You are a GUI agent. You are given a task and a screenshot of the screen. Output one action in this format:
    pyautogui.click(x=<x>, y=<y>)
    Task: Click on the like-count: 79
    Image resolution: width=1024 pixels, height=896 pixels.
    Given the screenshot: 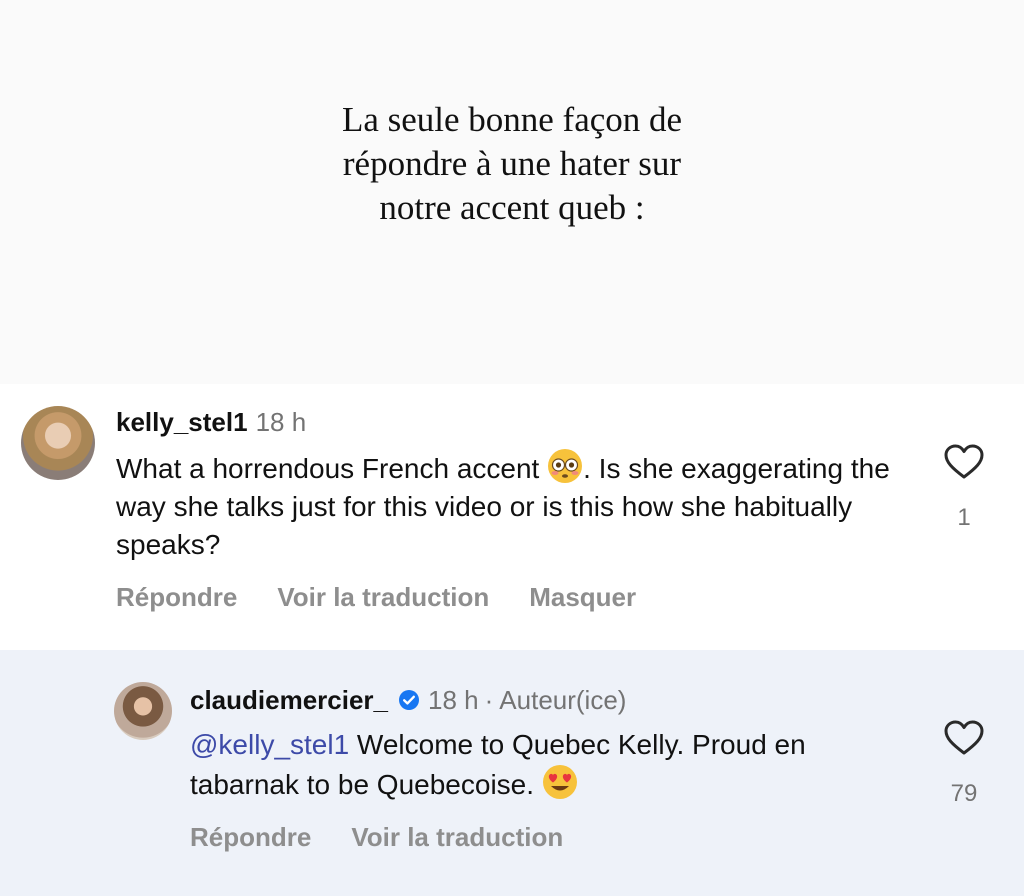 What is the action you would take?
    pyautogui.click(x=964, y=793)
    